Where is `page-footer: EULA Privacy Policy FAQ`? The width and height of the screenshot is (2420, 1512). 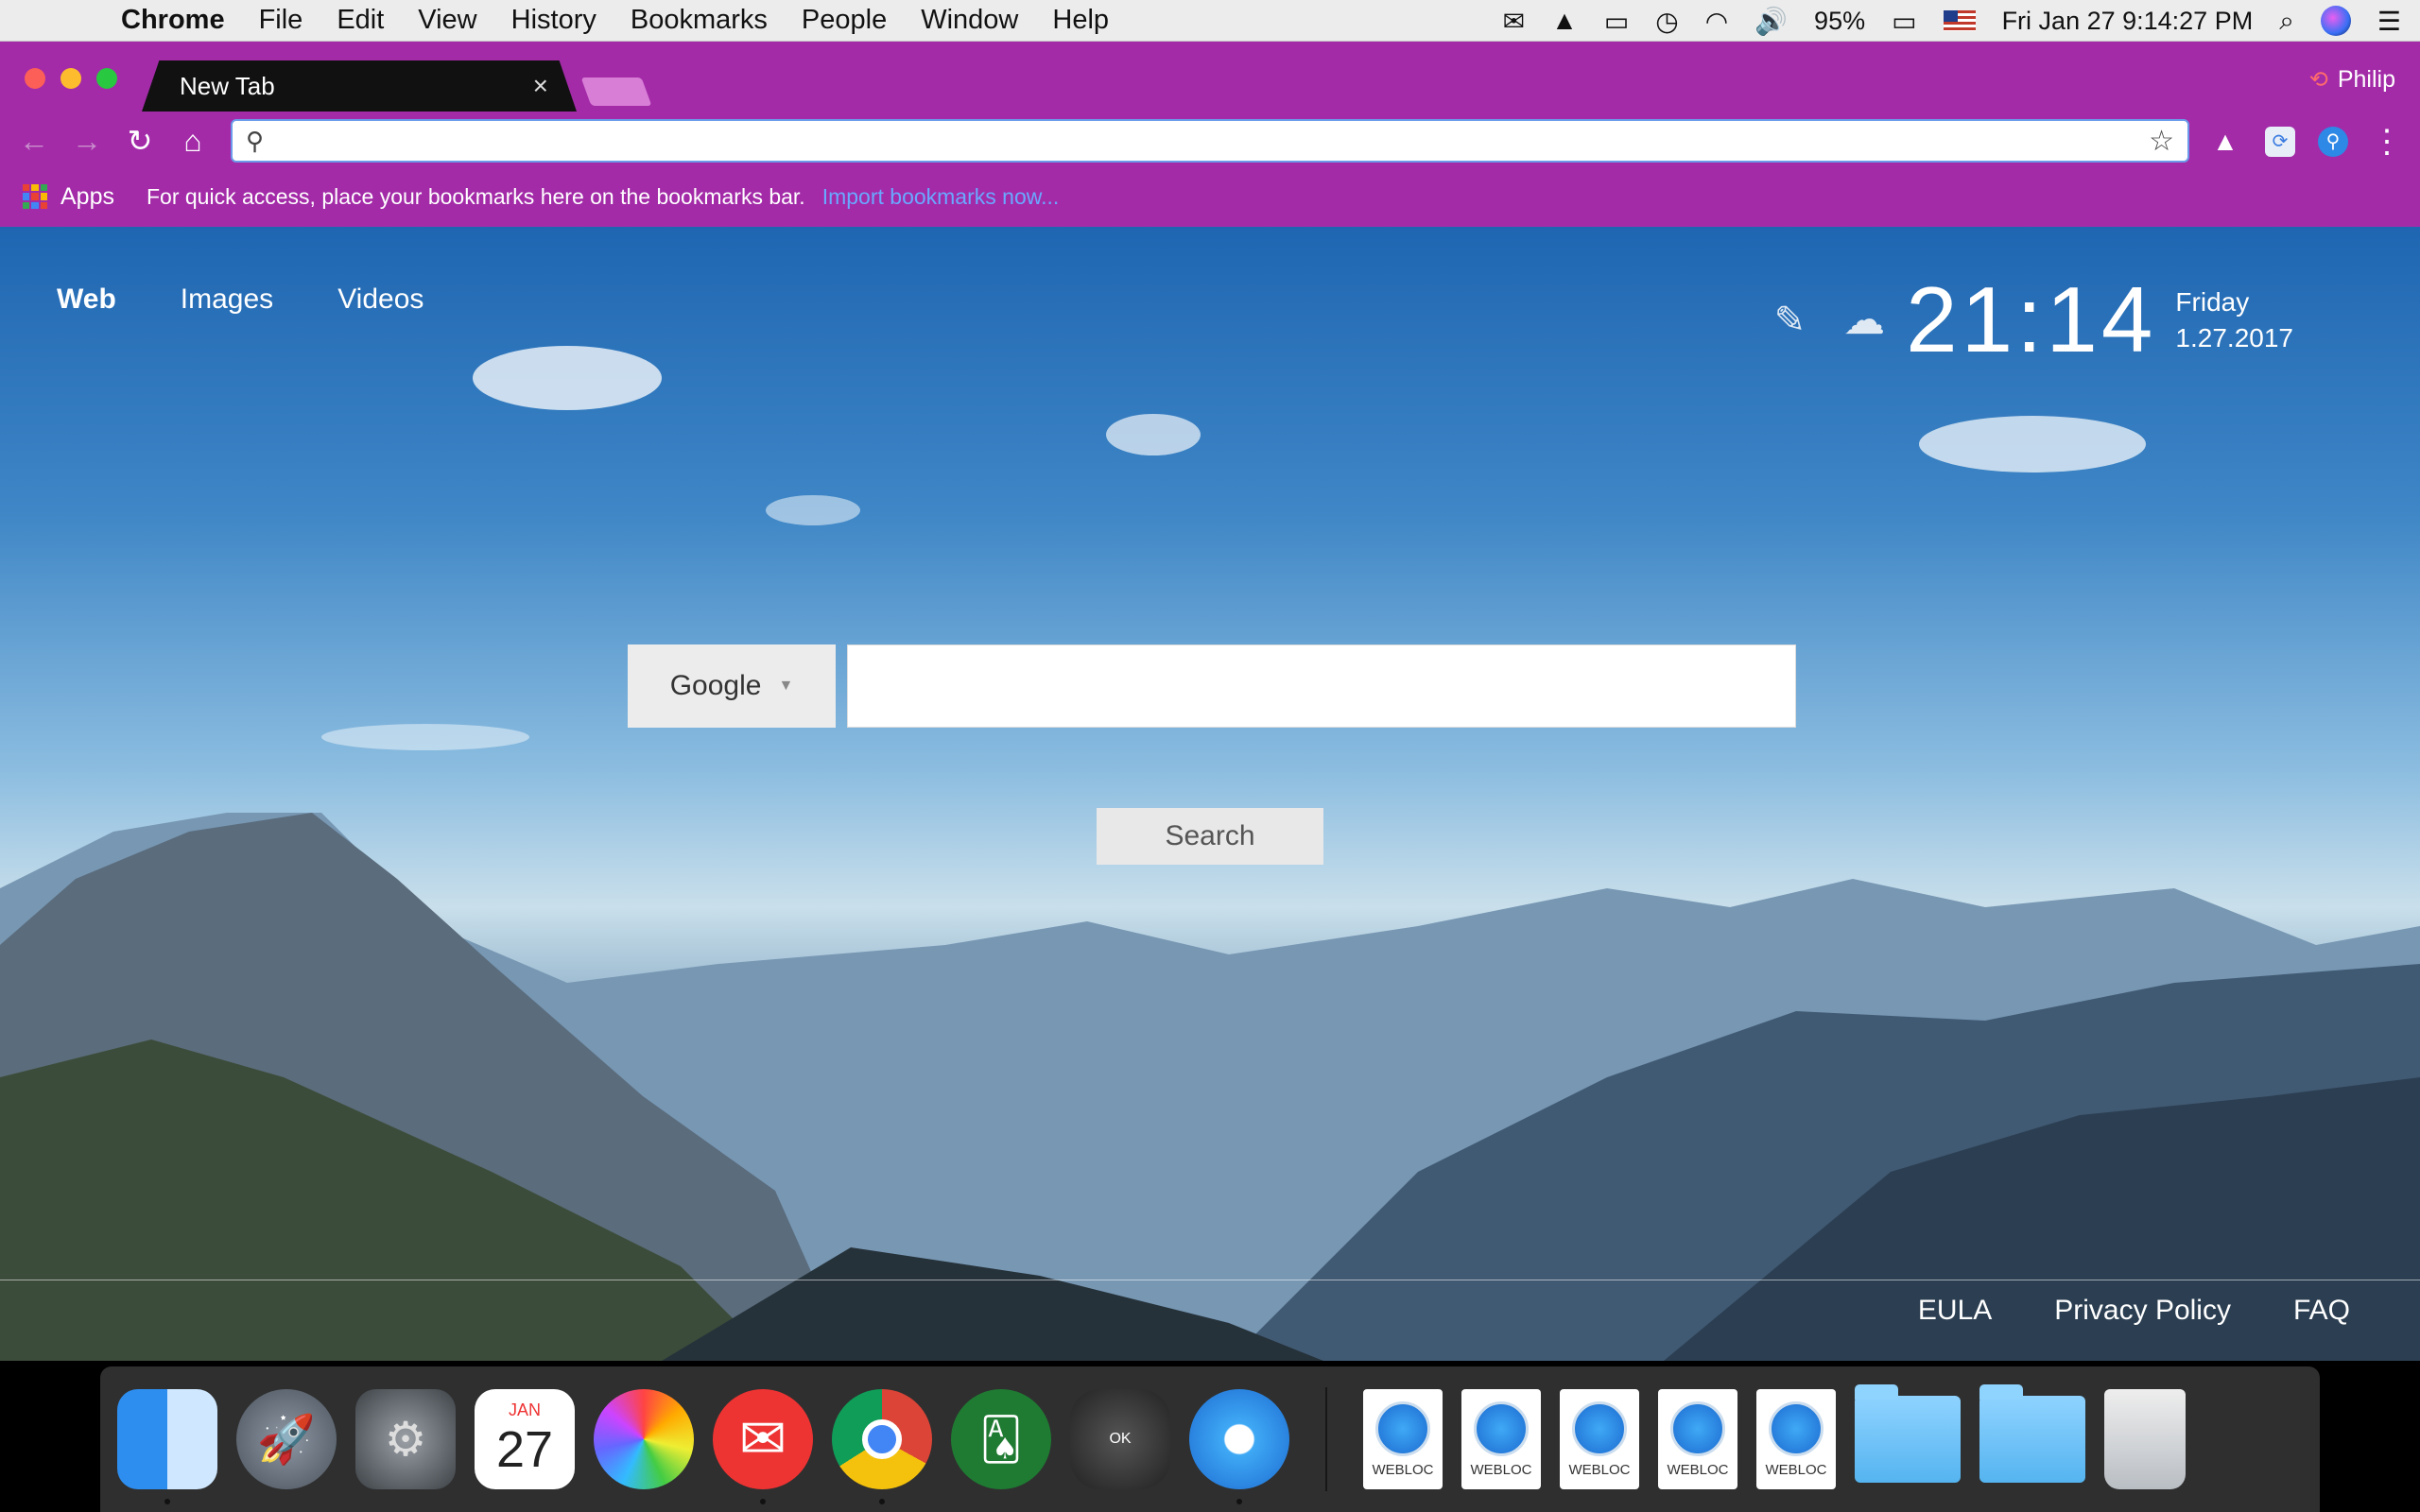 page-footer: EULA Privacy Policy FAQ is located at coordinates (2134, 1311).